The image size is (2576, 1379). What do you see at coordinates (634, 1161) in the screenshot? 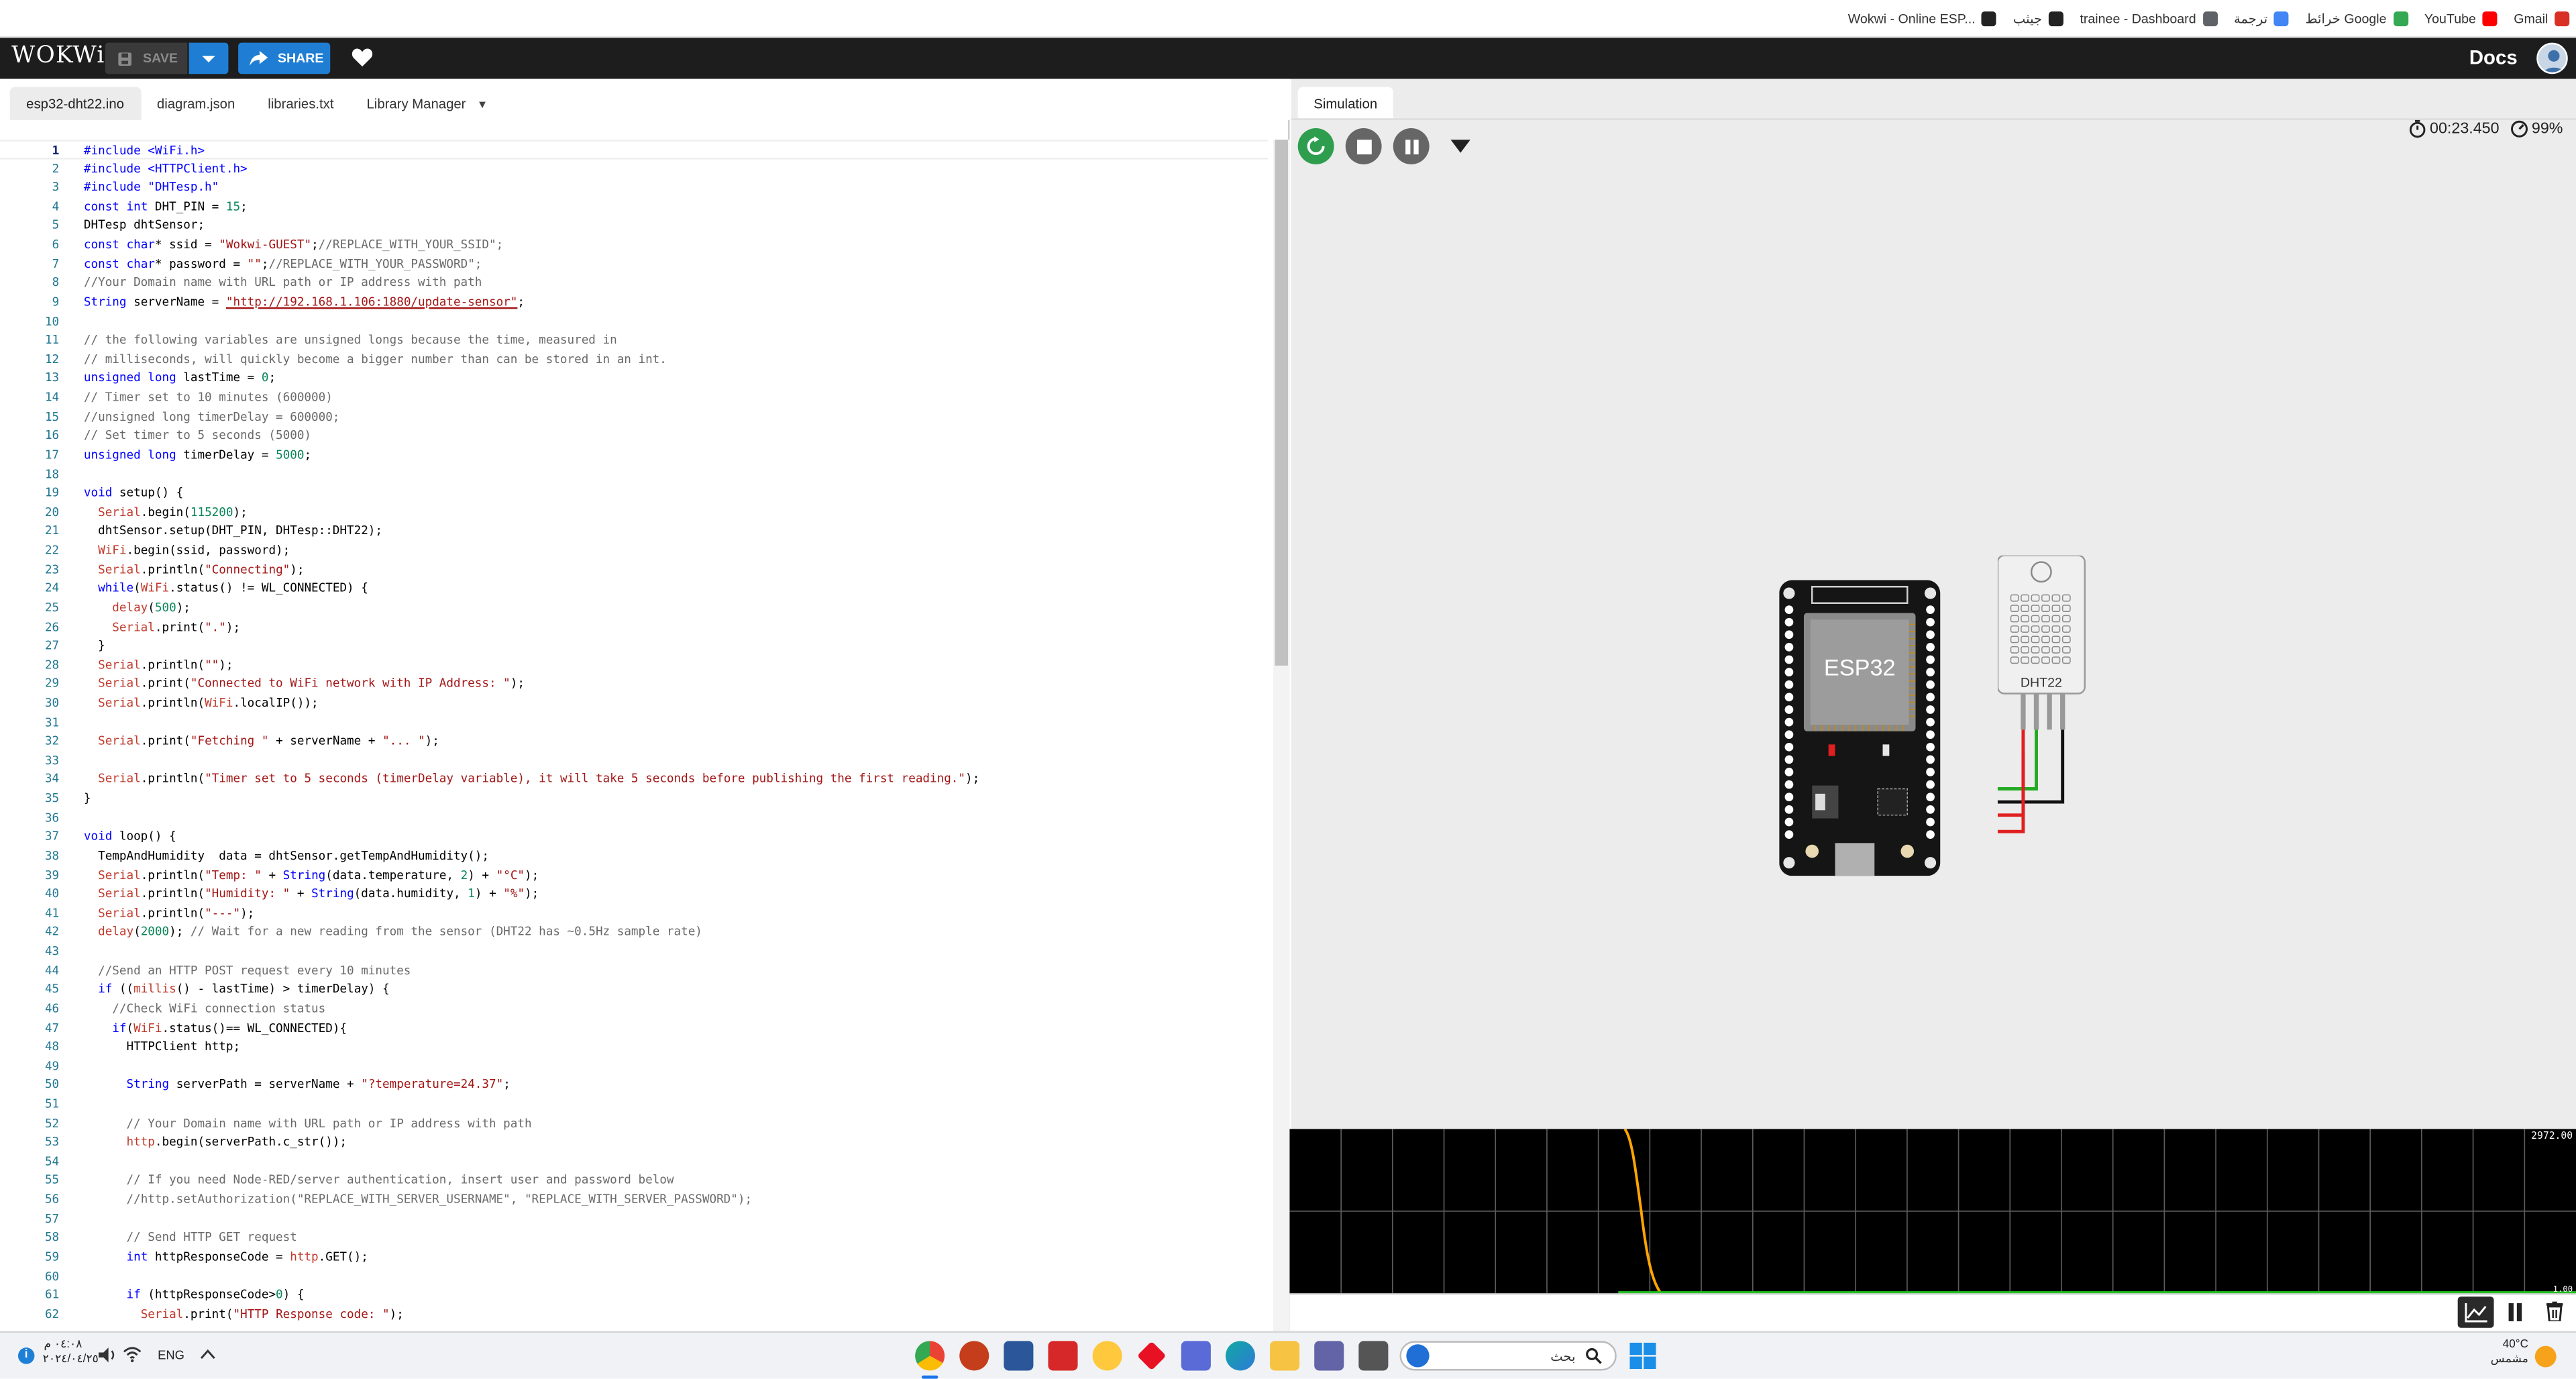
I see `code-line: 54` at bounding box center [634, 1161].